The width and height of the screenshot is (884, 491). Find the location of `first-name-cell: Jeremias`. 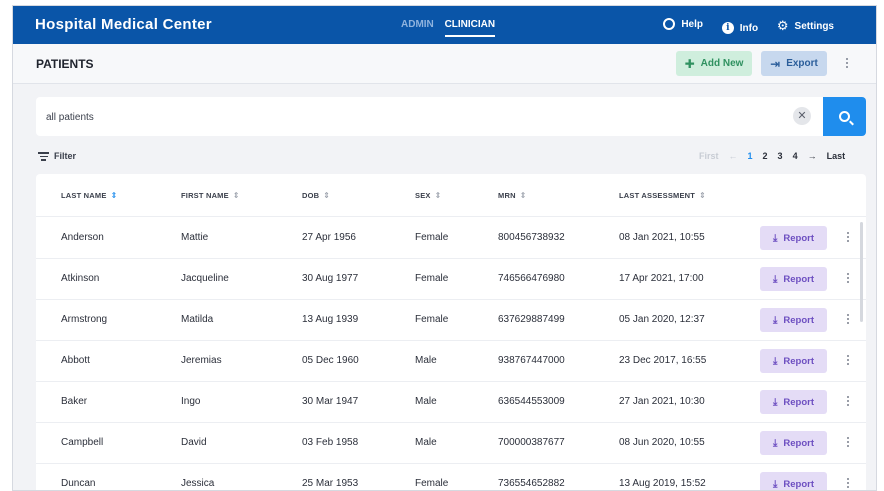

first-name-cell: Jeremias is located at coordinates (201, 360).